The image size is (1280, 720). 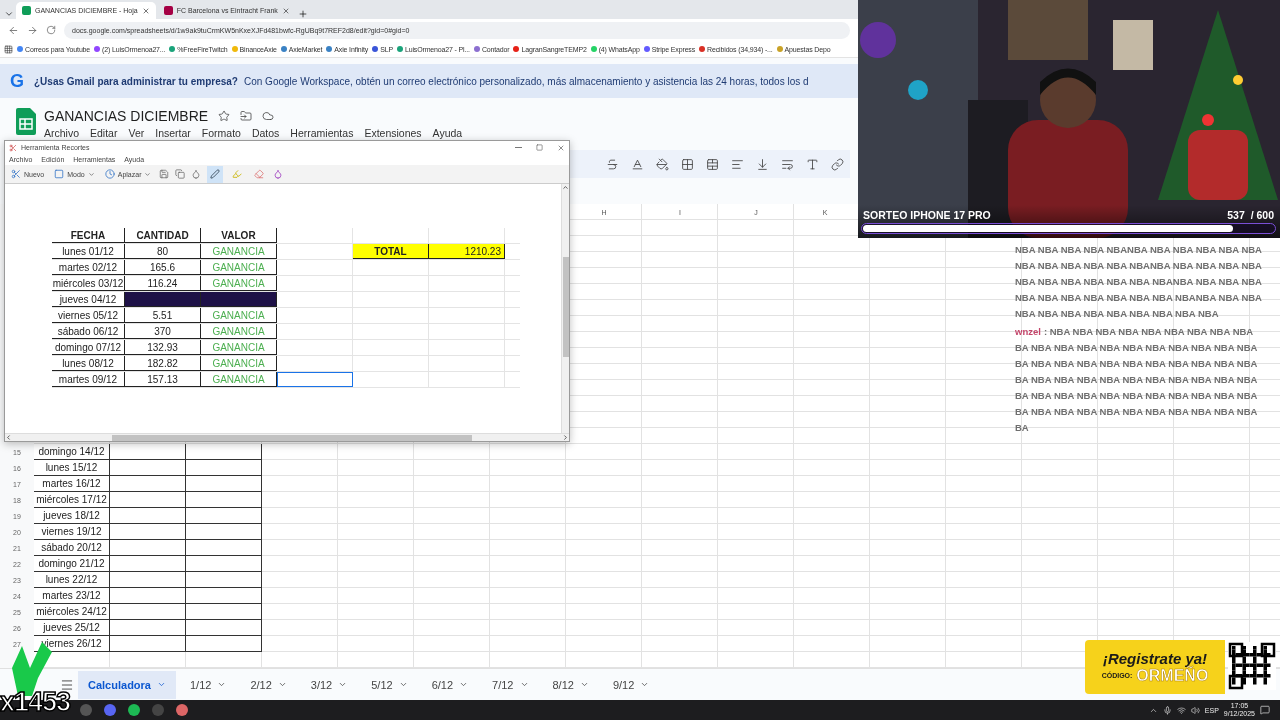 What do you see at coordinates (163, 283) in the screenshot?
I see `table-cell: 116.24` at bounding box center [163, 283].